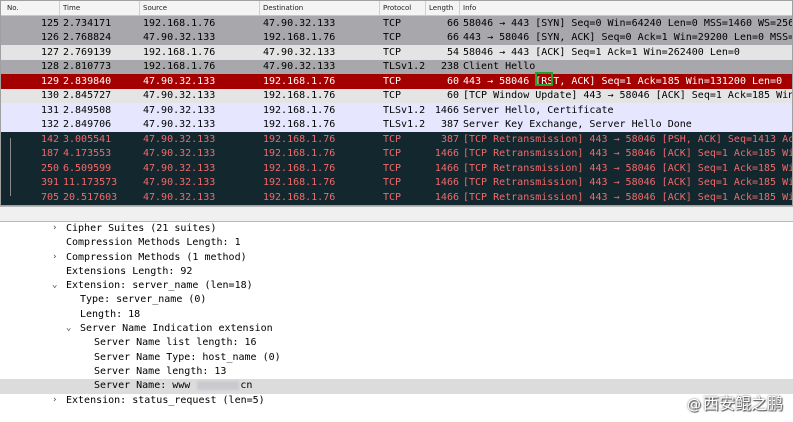 This screenshot has height=422, width=793. I want to click on packet-no: 250, so click(49, 168).